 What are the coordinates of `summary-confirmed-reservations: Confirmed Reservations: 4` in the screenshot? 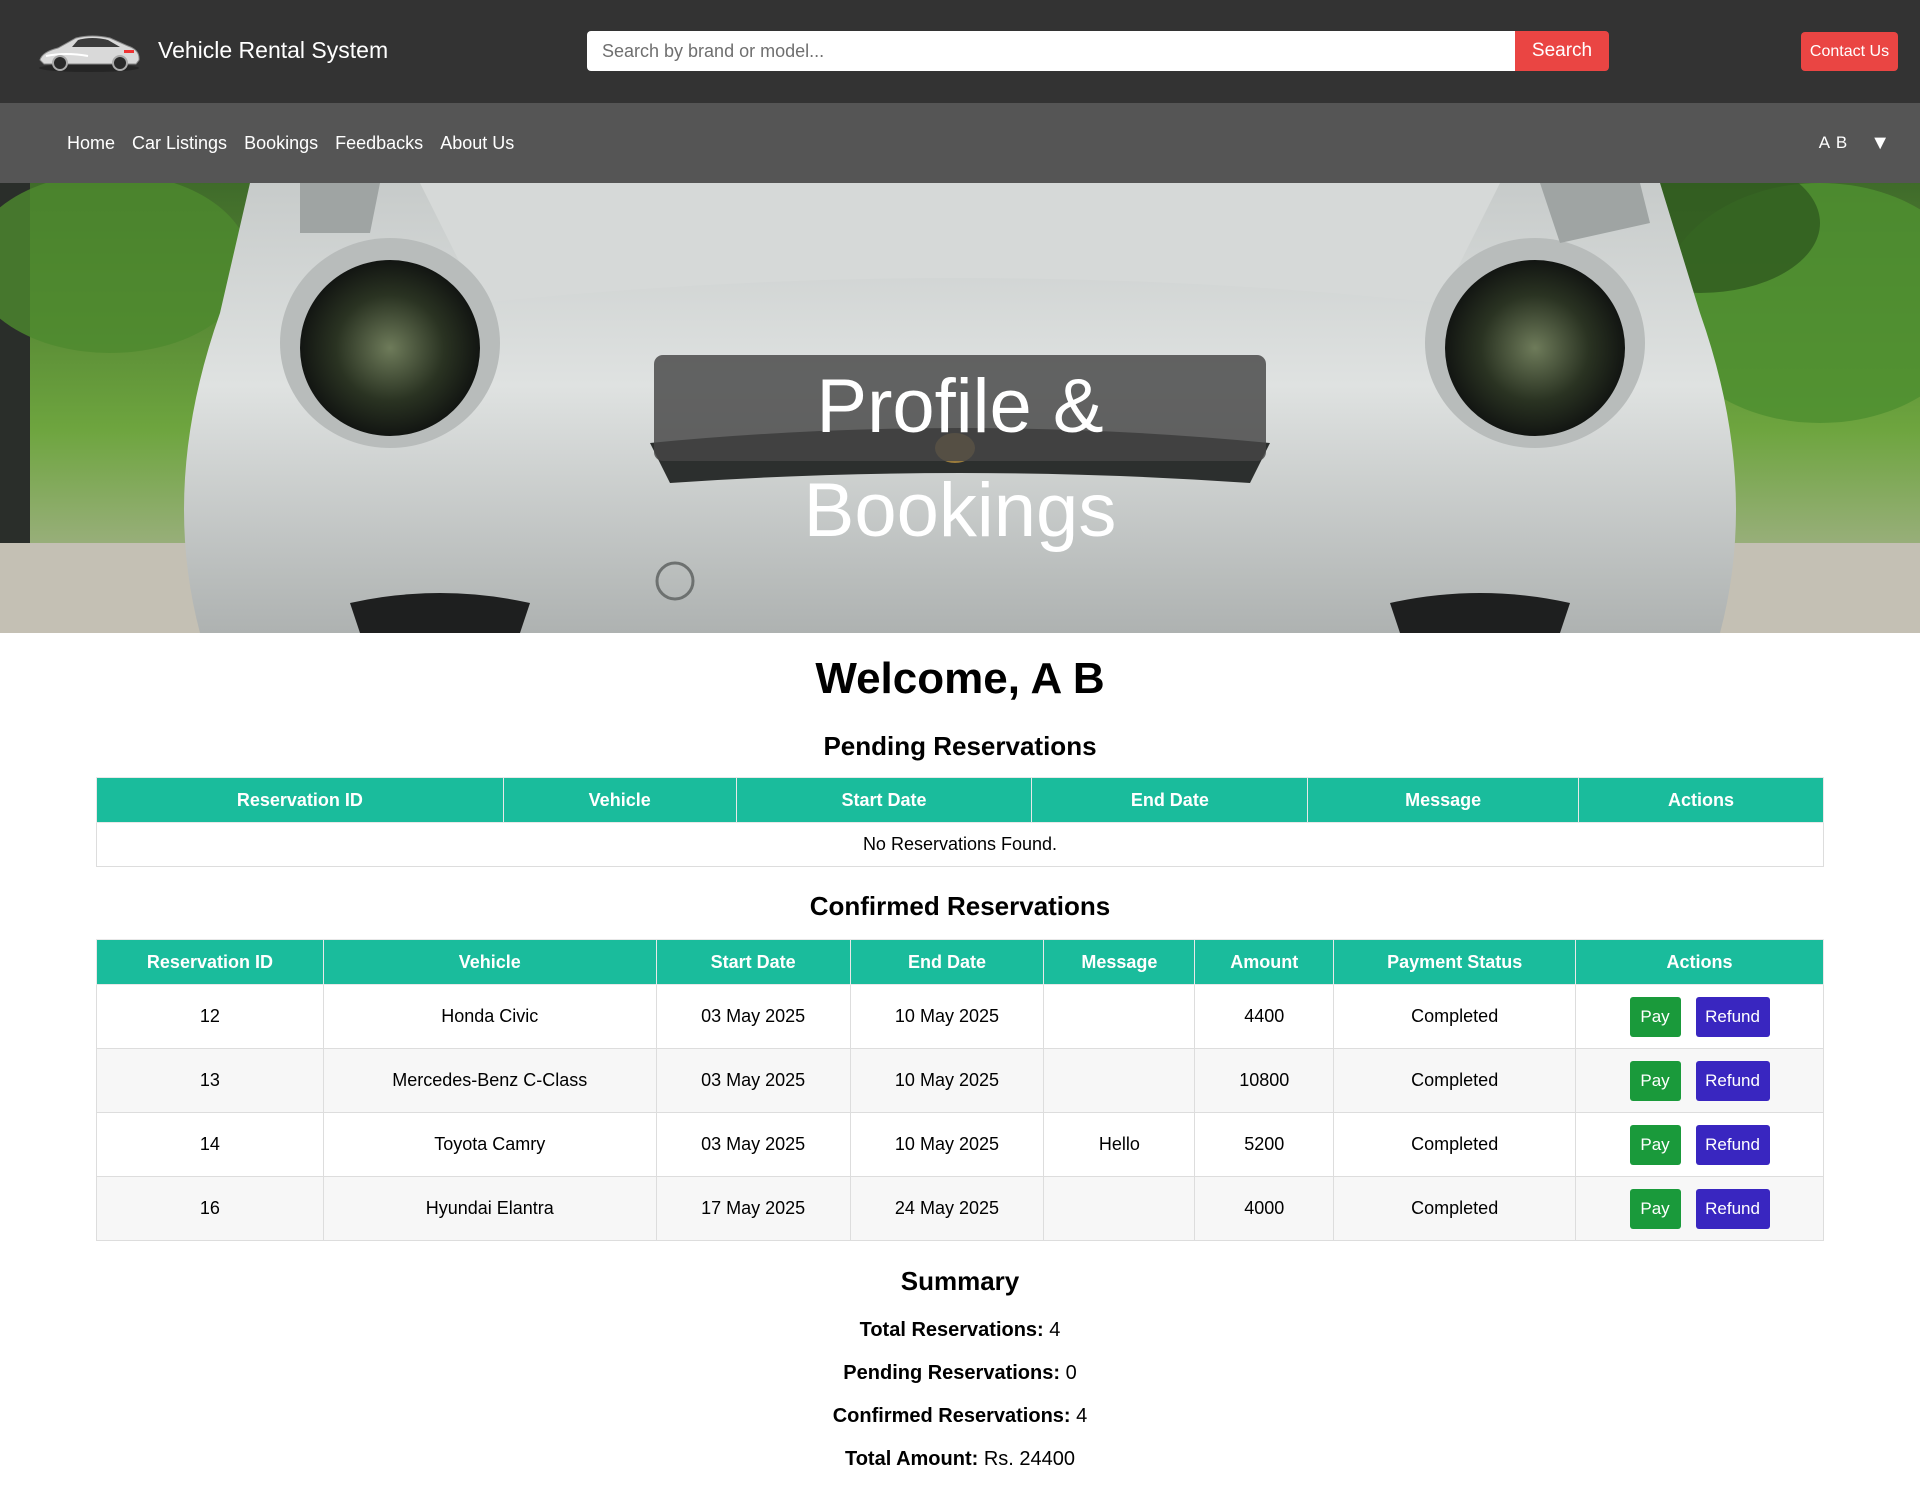 It's located at (960, 1416).